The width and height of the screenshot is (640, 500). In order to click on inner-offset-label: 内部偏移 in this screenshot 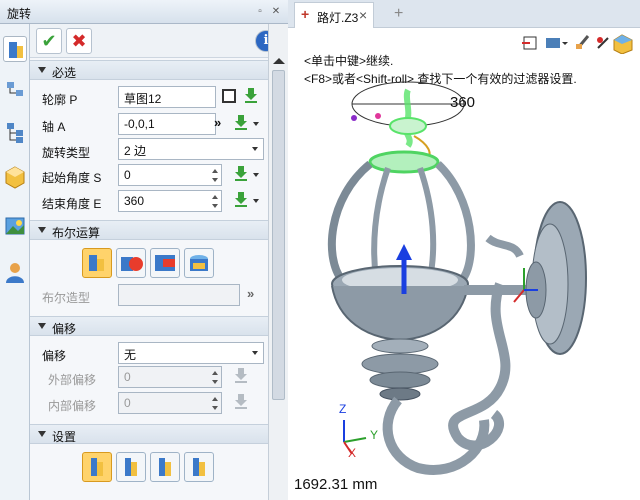, I will do `click(72, 406)`.